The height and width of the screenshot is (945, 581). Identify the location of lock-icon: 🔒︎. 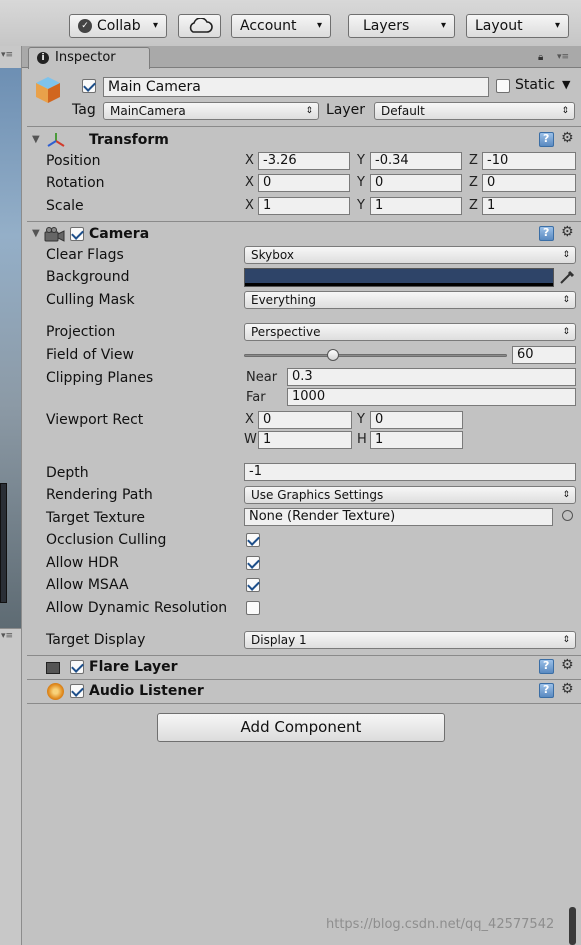
(540, 57).